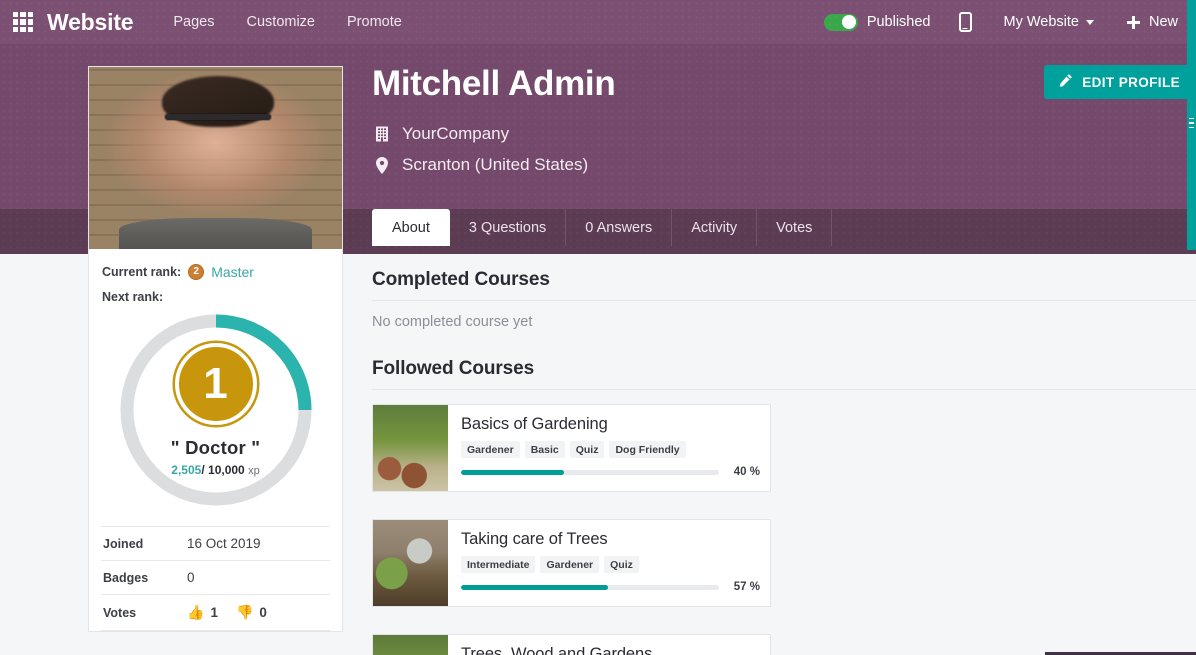  Describe the element at coordinates (1163, 22) in the screenshot. I see `new-button-label: New` at that location.